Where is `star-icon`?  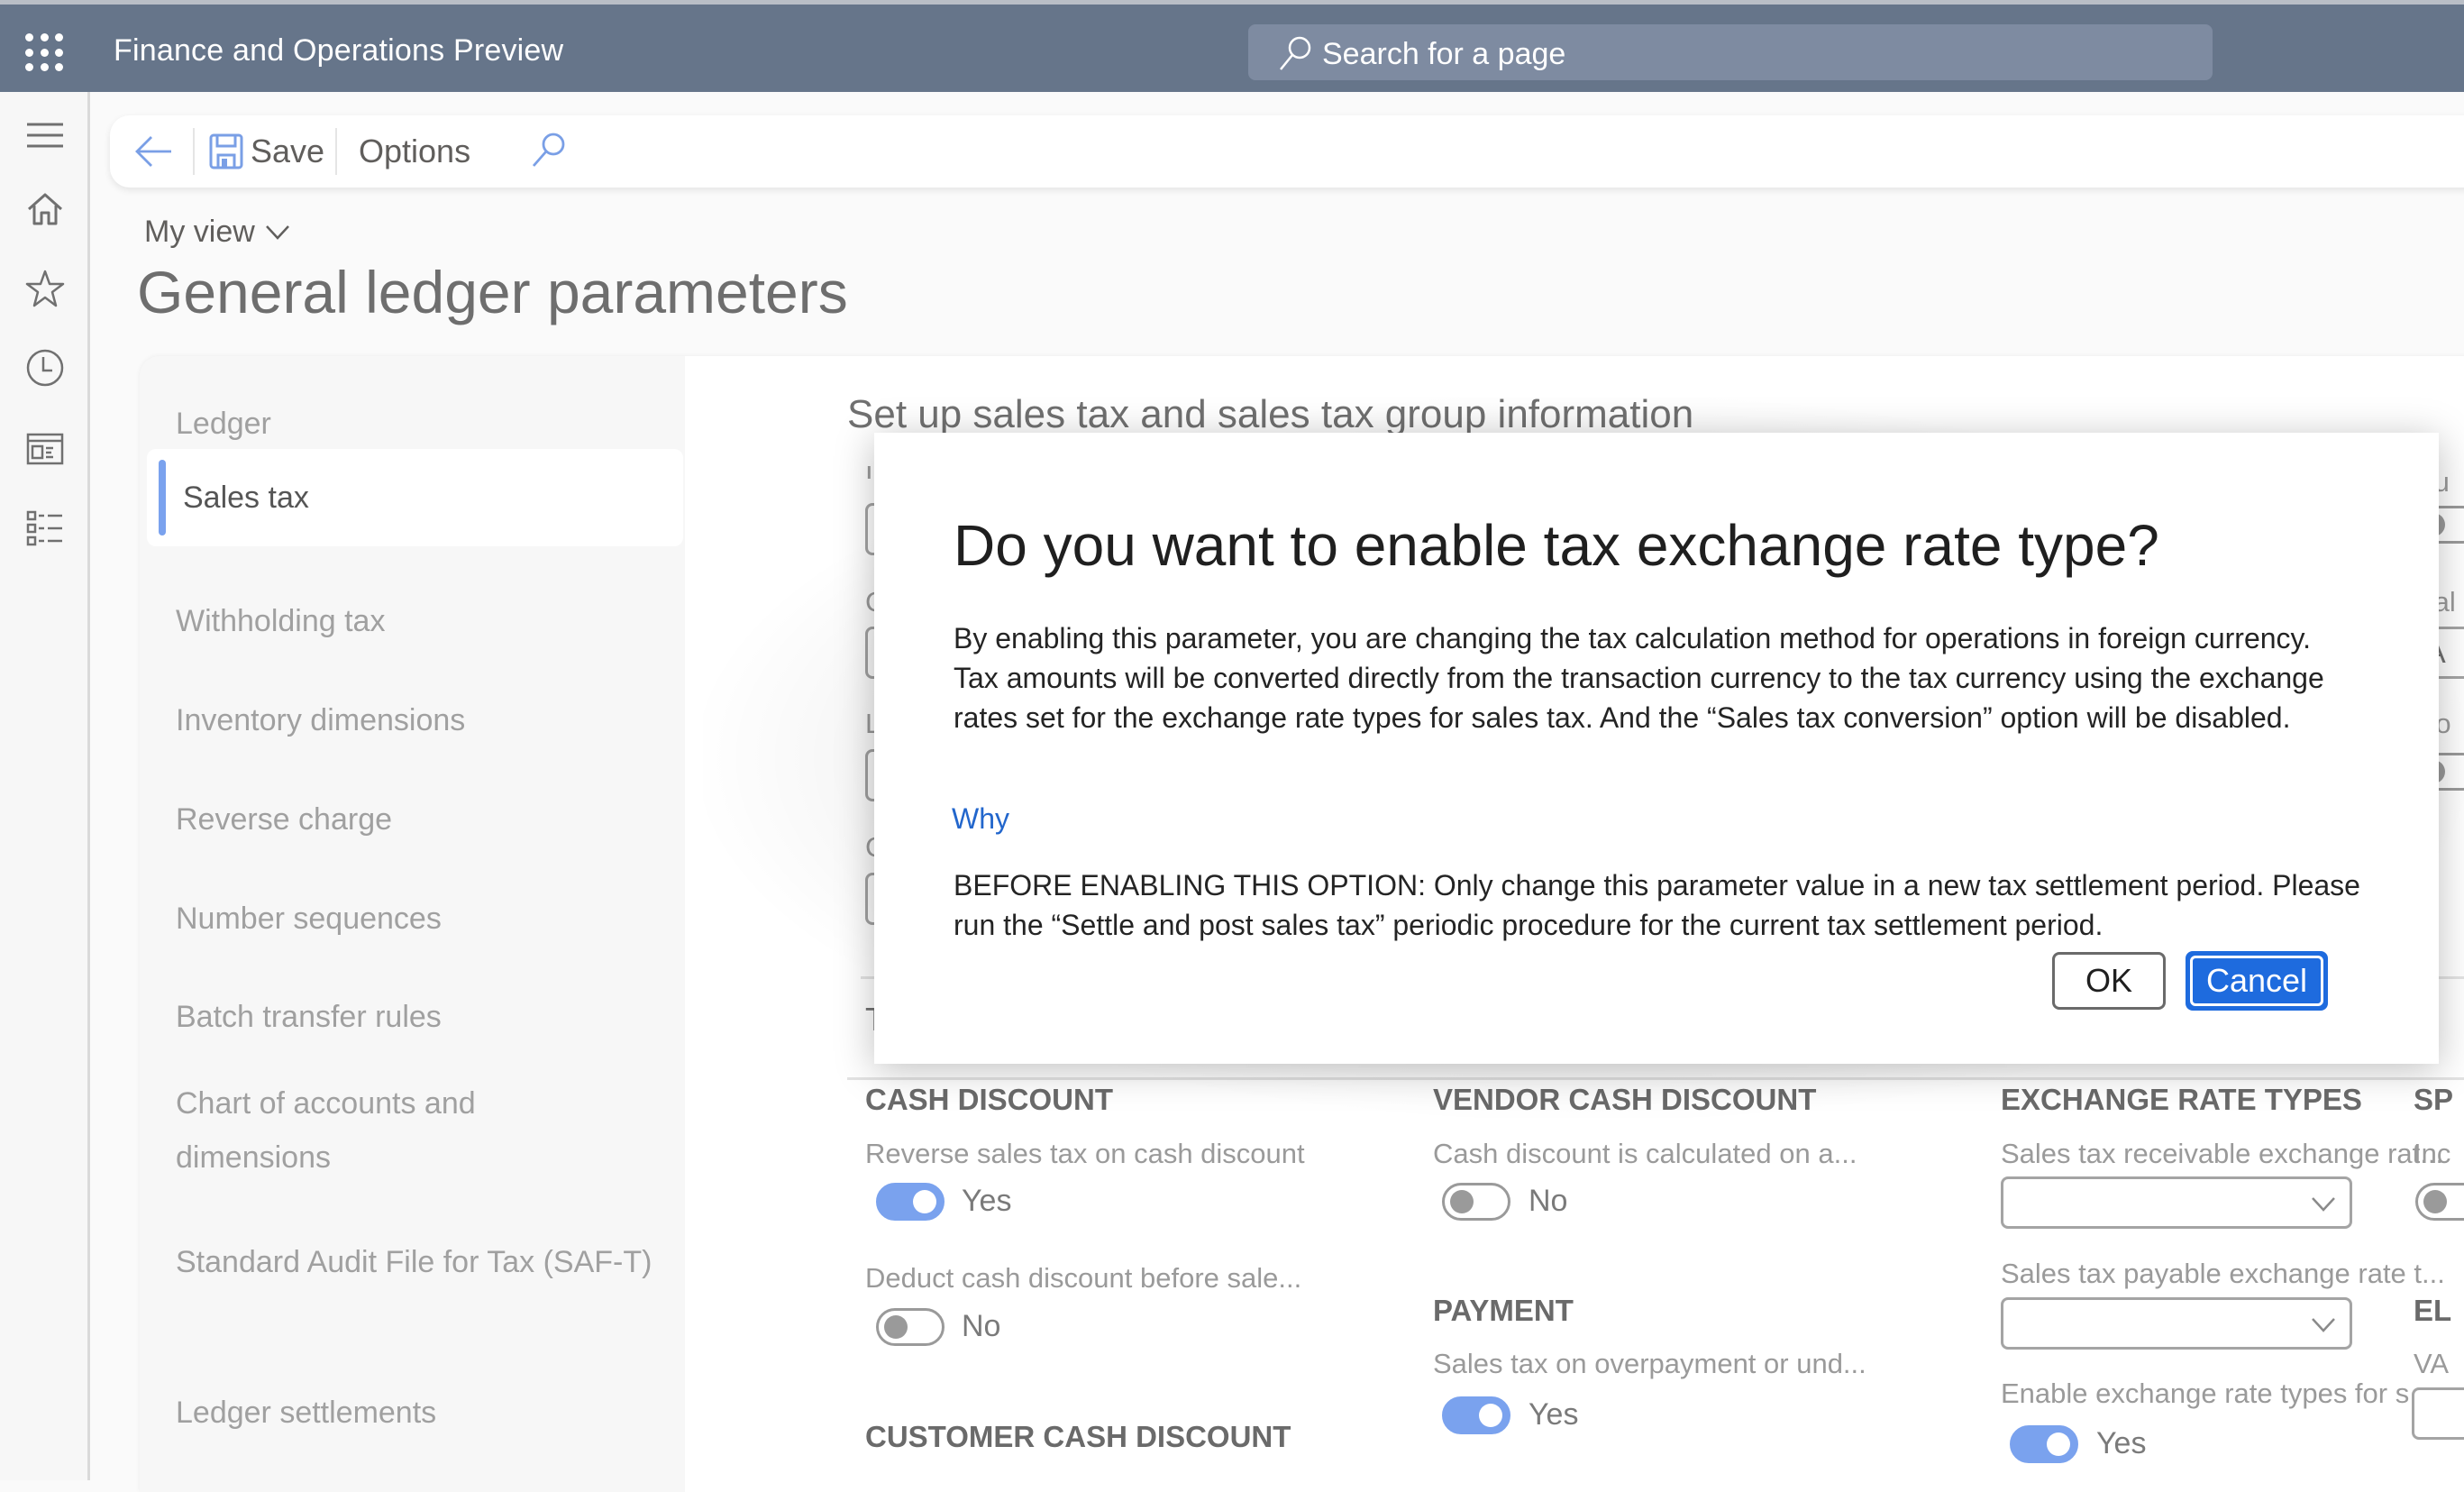 star-icon is located at coordinates (45, 288).